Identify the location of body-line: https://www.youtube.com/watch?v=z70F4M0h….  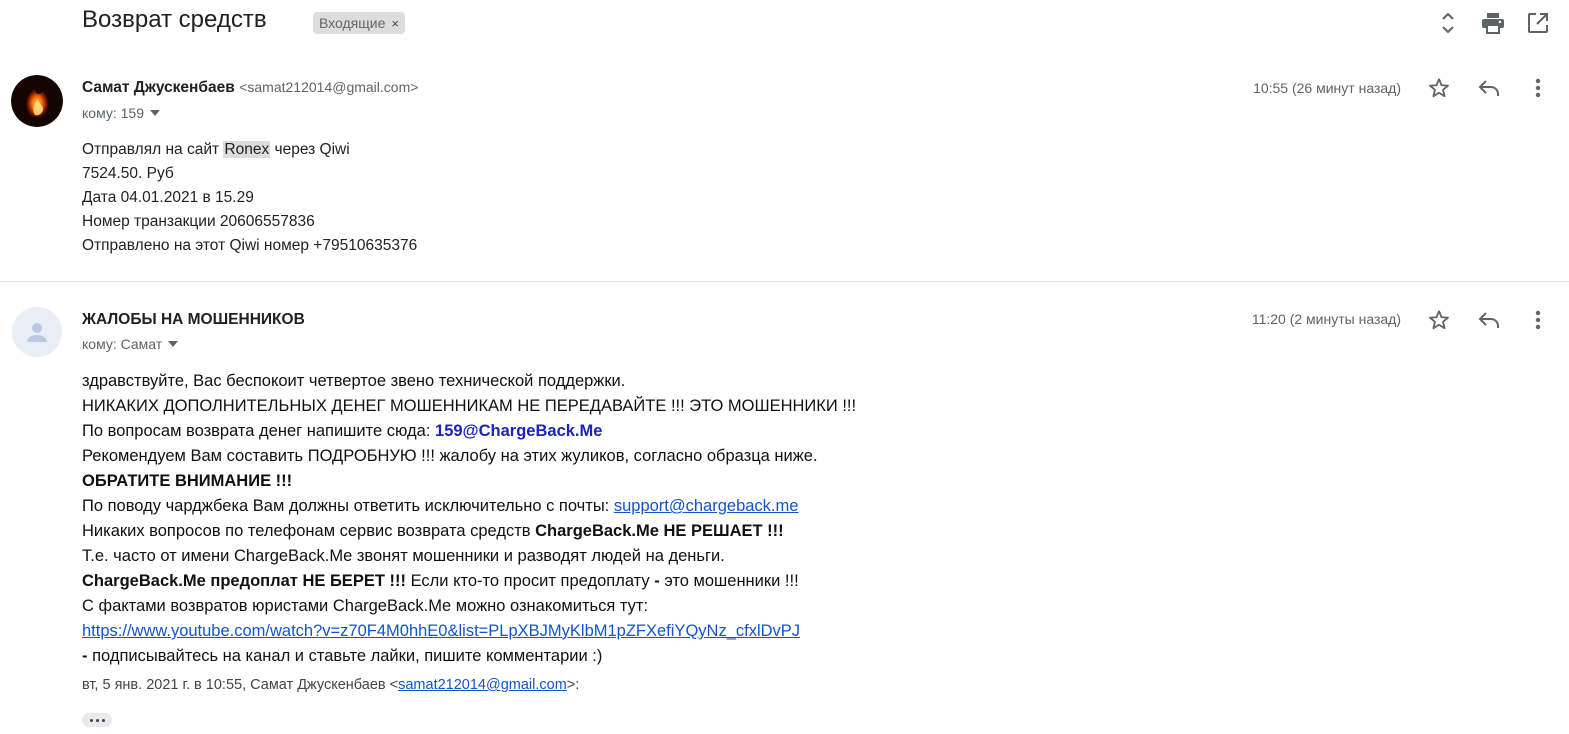
(469, 631).